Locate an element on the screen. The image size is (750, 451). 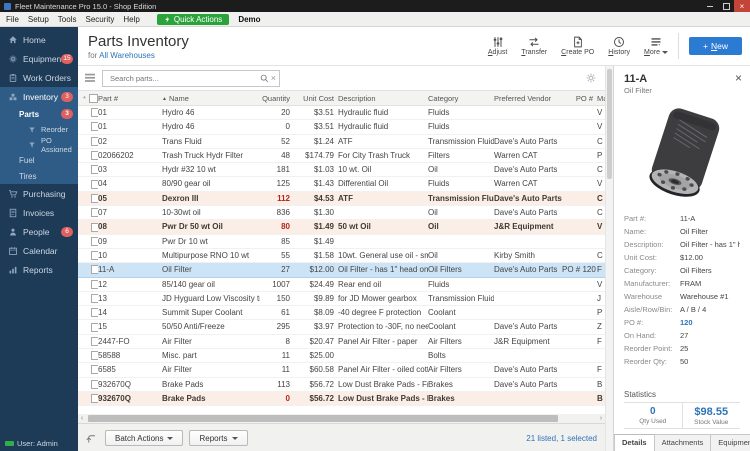
table-row: 01 Hydro 46 20 $3.51 Hydraulic fluid Fluids V is located at coordinates (341, 113).